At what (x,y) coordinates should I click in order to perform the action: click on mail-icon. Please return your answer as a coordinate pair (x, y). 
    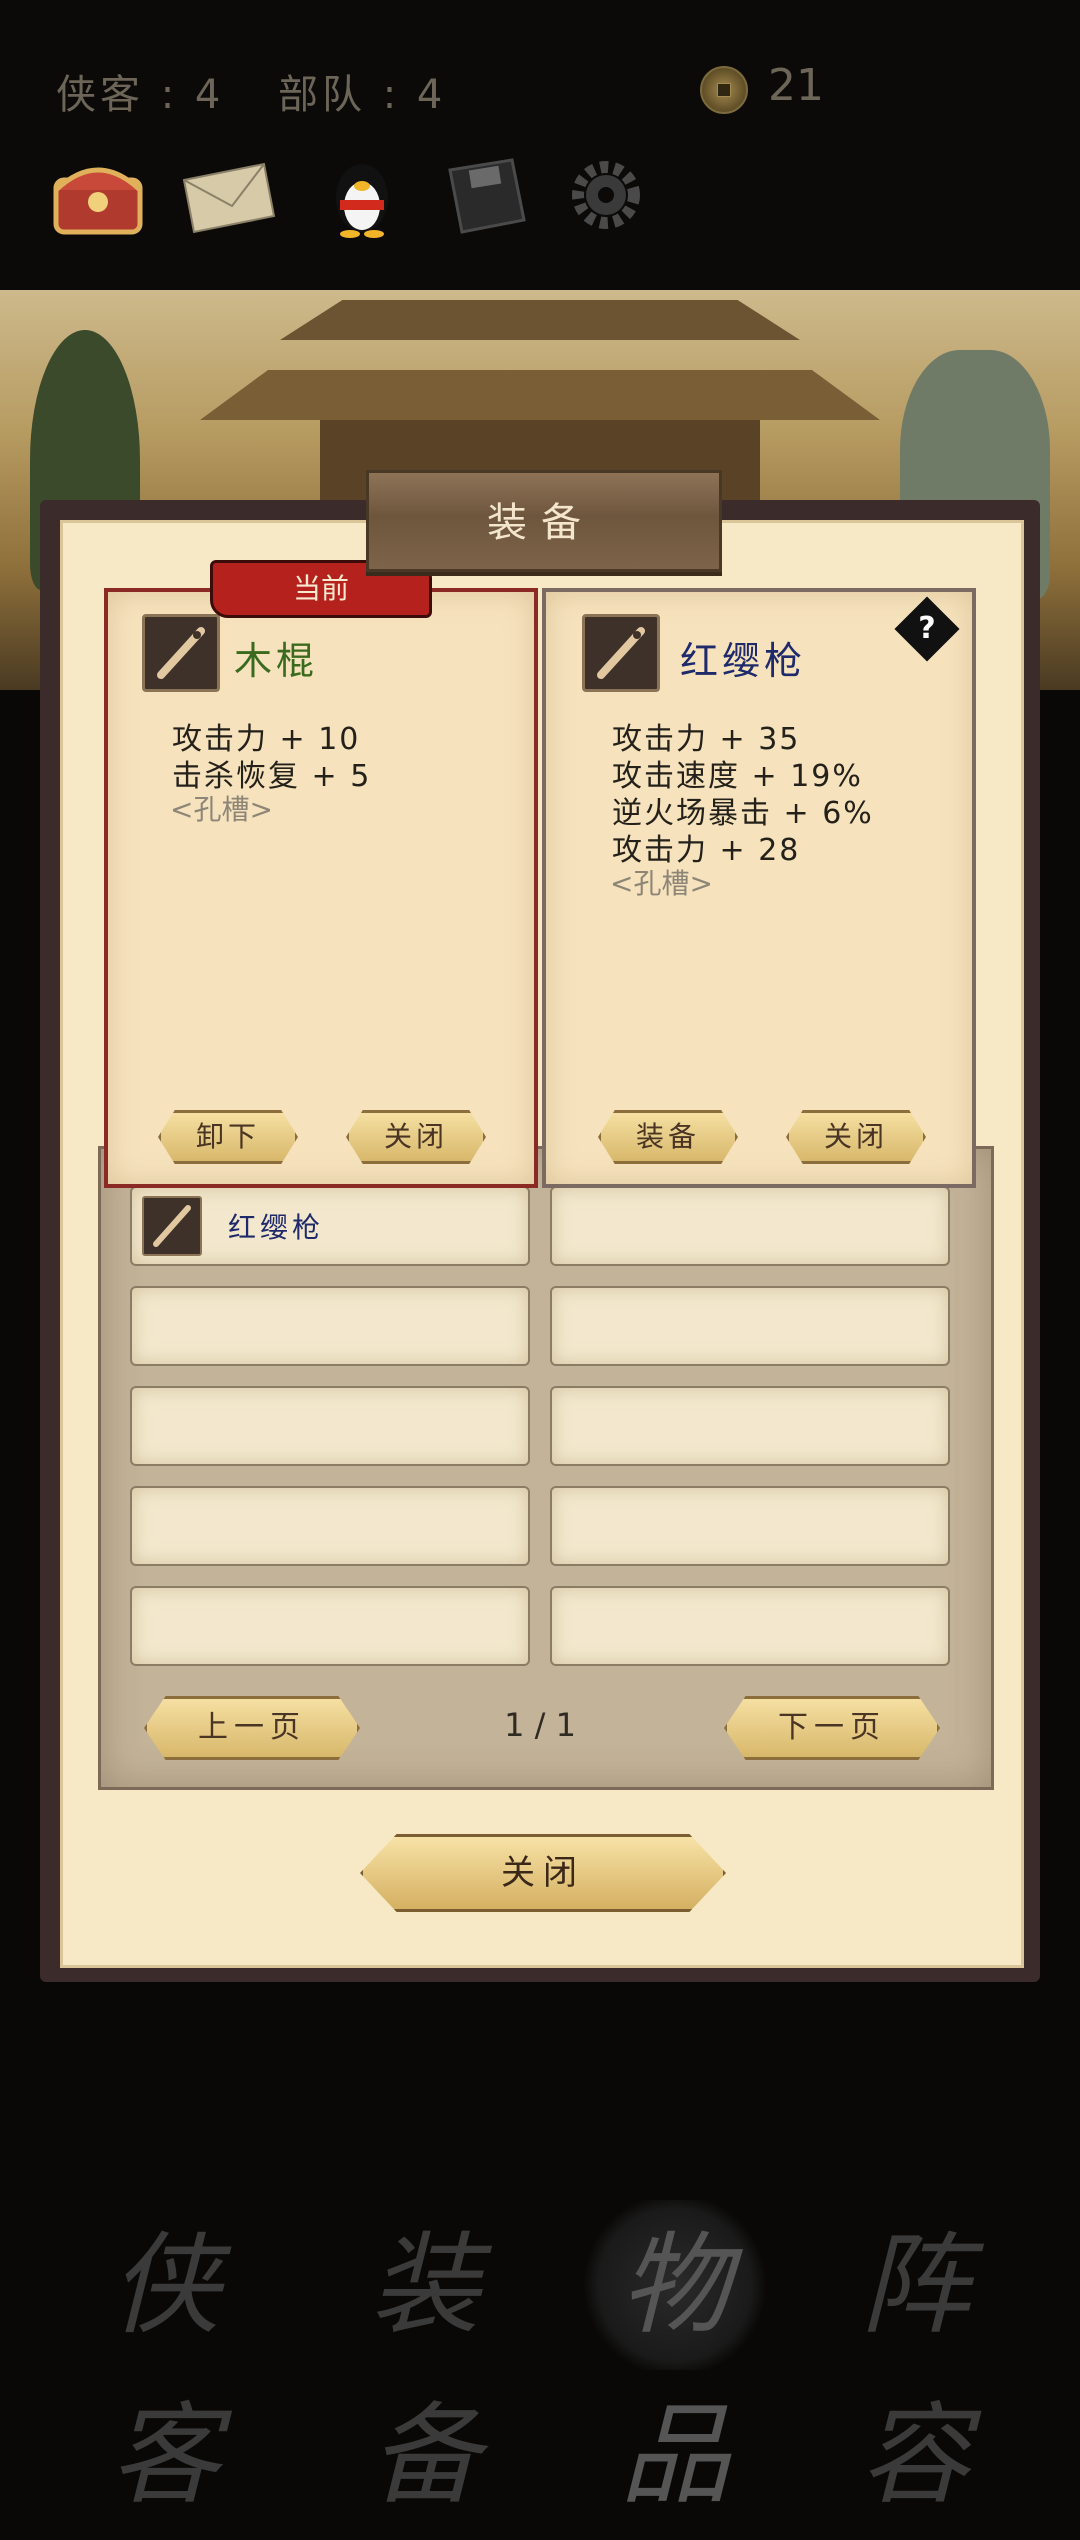
    Looking at the image, I should click on (228, 195).